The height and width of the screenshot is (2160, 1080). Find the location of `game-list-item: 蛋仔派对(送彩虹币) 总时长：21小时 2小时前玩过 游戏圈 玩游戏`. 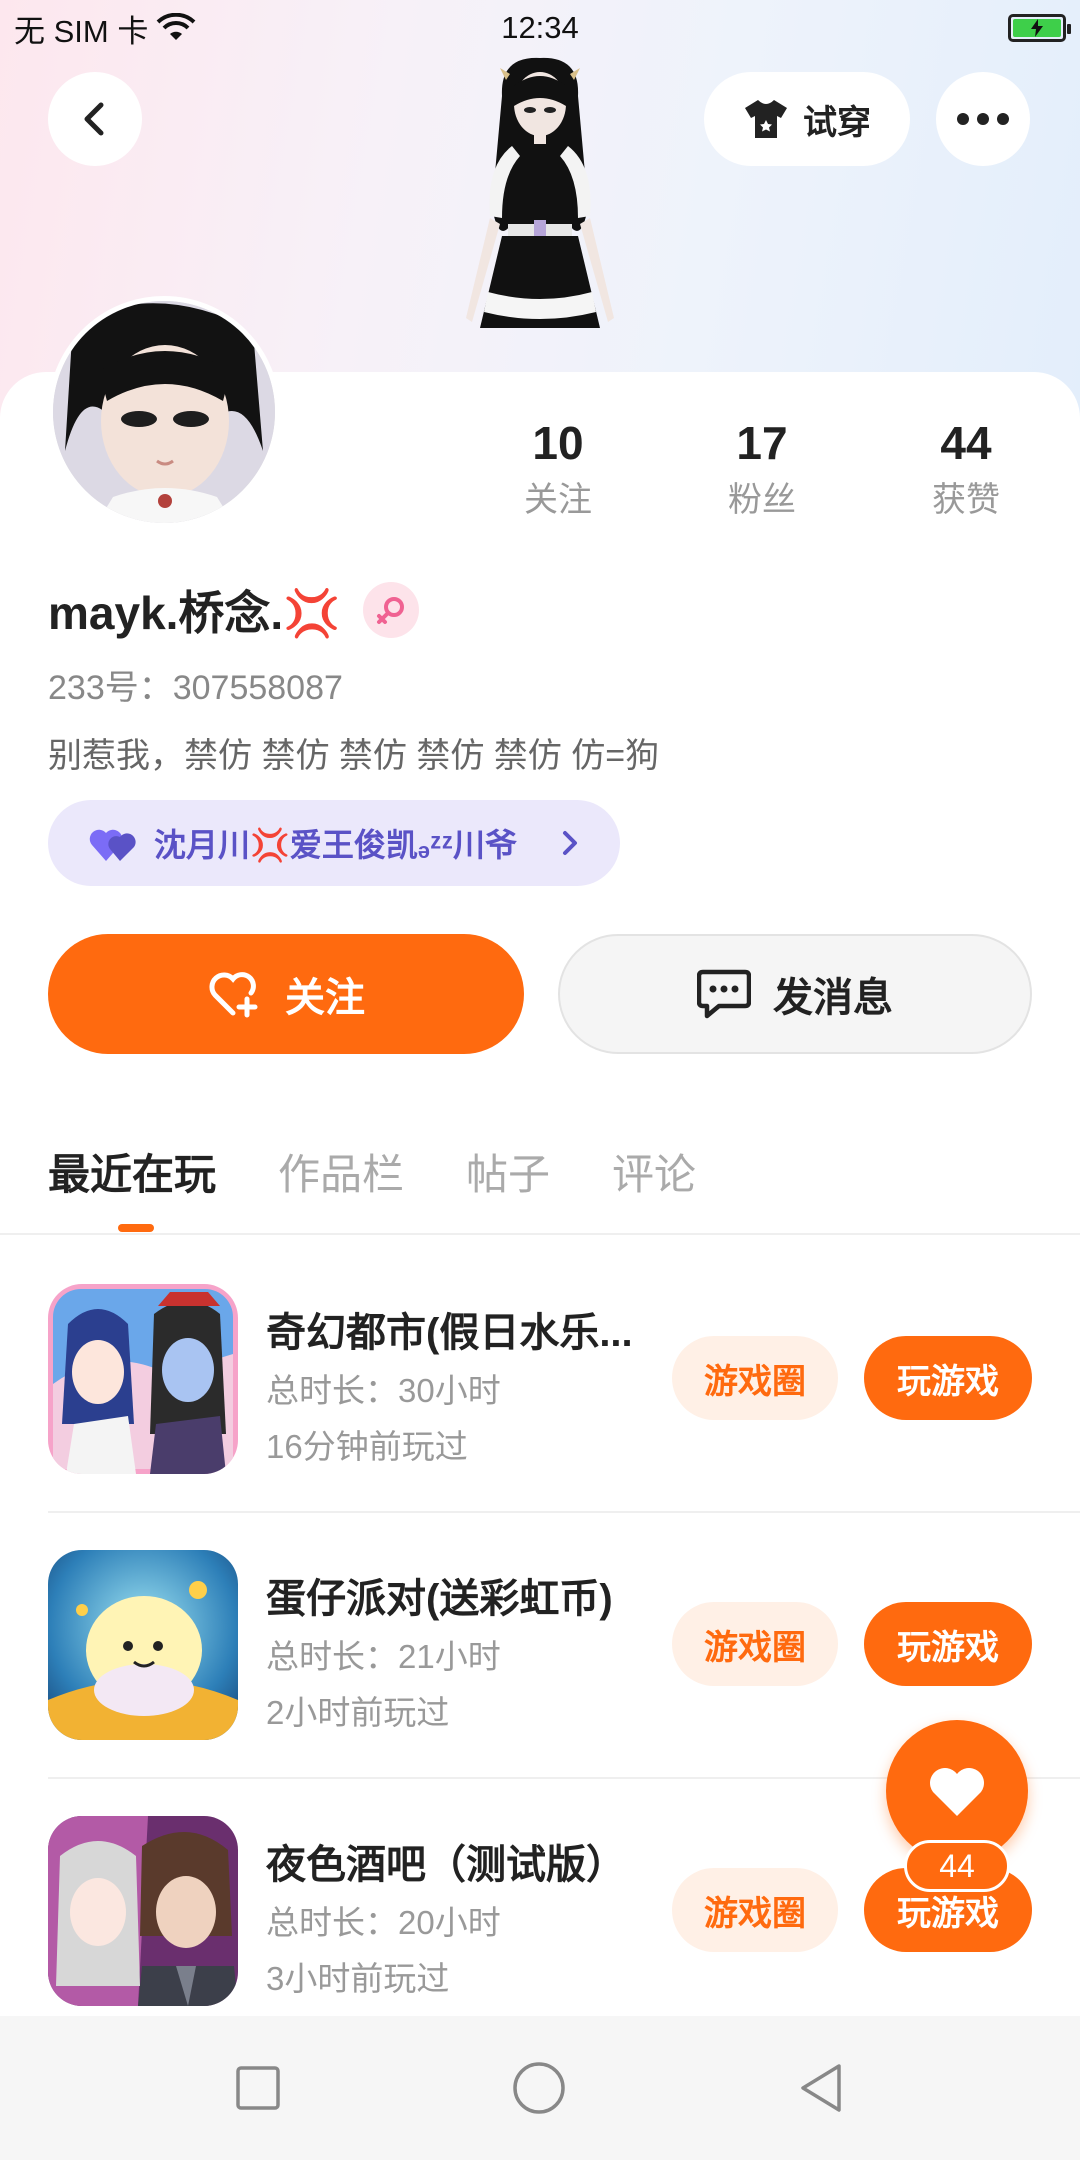

game-list-item: 蛋仔派对(送彩虹币) 总时长：21小时 2小时前玩过 游戏圈 玩游戏 is located at coordinates (540, 1645).